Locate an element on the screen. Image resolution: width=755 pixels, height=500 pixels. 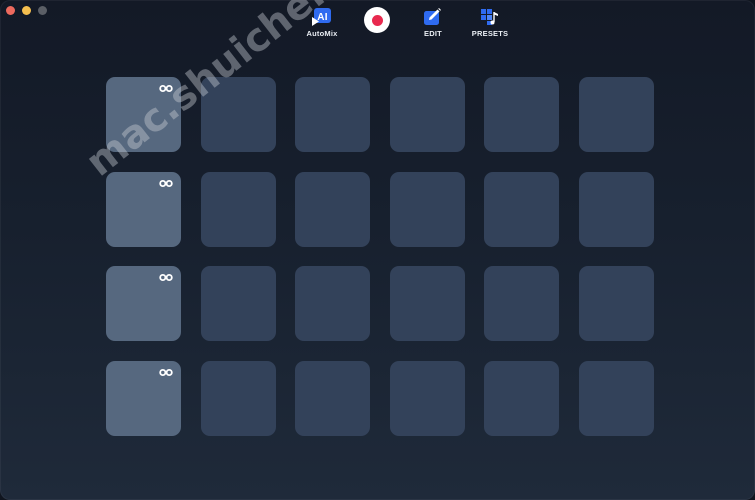
minimize-window-button is located at coordinates (26, 10).